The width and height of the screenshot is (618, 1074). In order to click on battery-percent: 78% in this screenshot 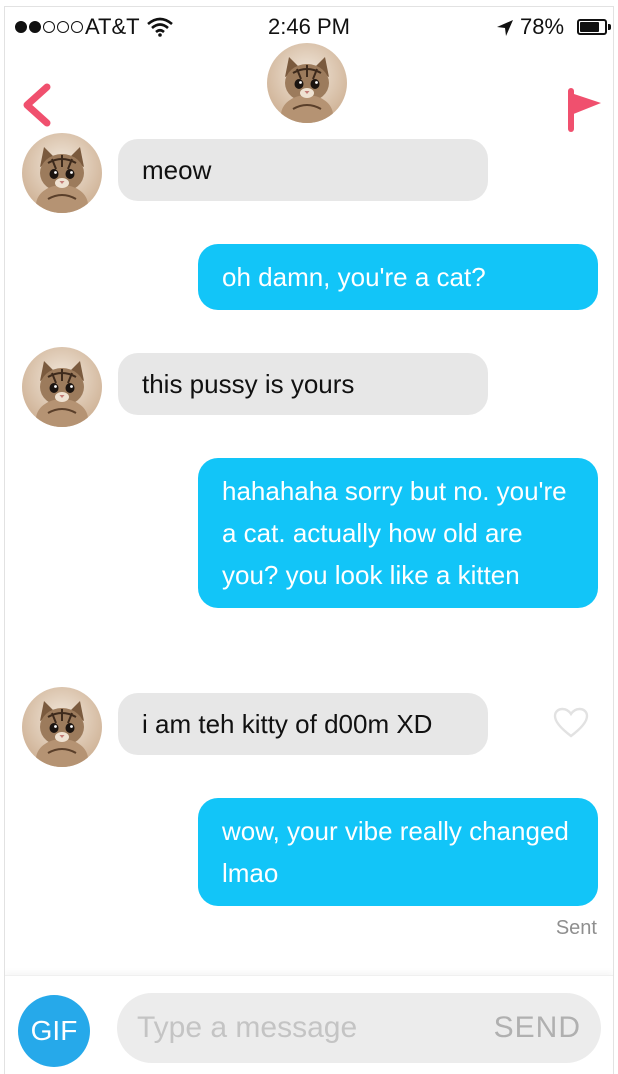, I will do `click(542, 26)`.